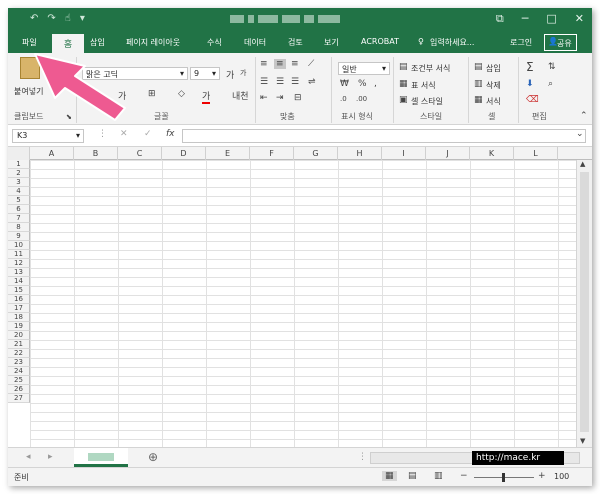 Image resolution: width=600 pixels, height=494 pixels. Describe the element at coordinates (19, 200) in the screenshot. I see `row-header: 5` at that location.